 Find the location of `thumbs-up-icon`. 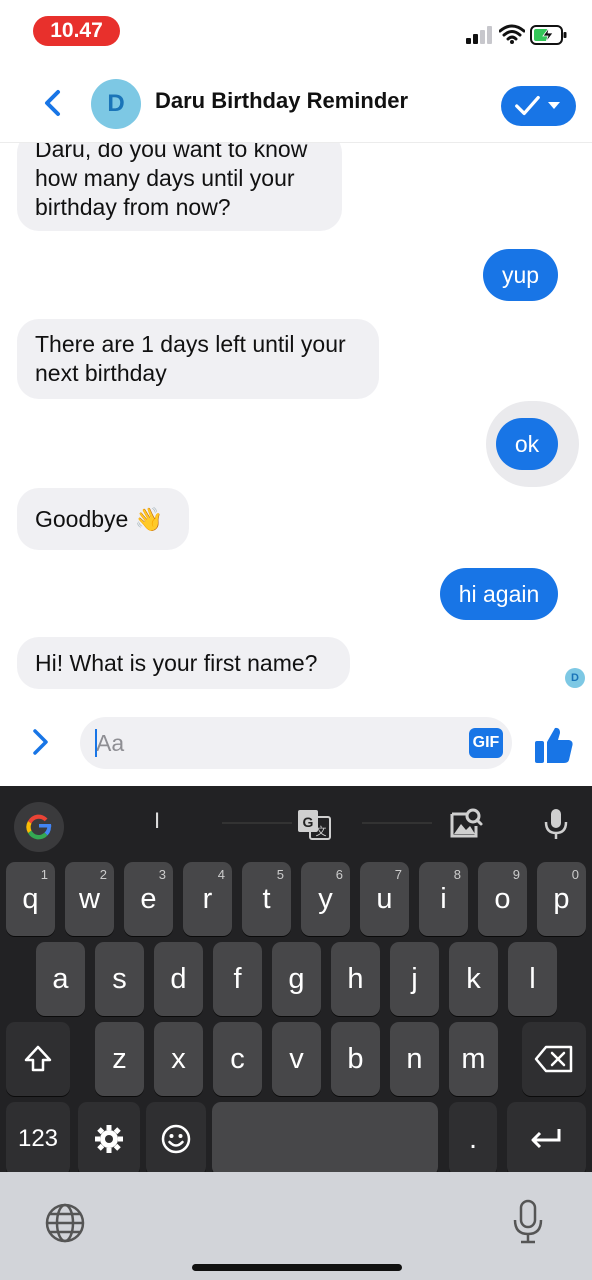

thumbs-up-icon is located at coordinates (554, 745).